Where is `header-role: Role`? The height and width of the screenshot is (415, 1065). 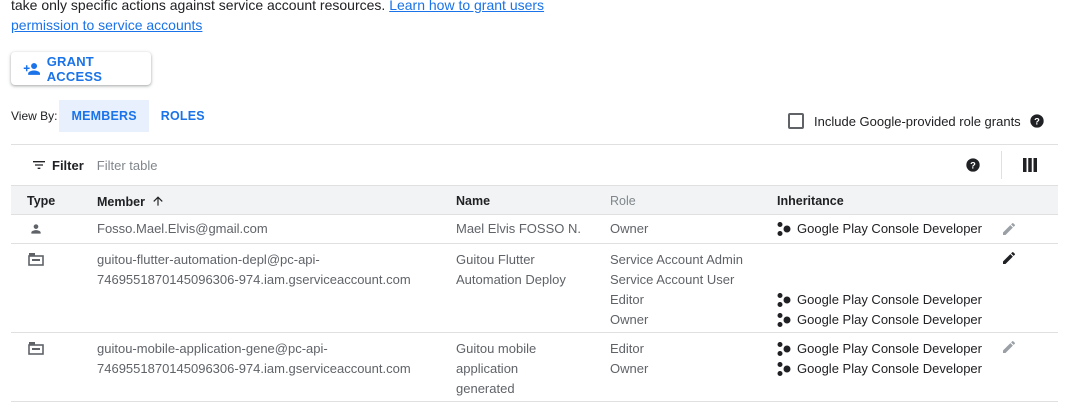
header-role: Role is located at coordinates (623, 201).